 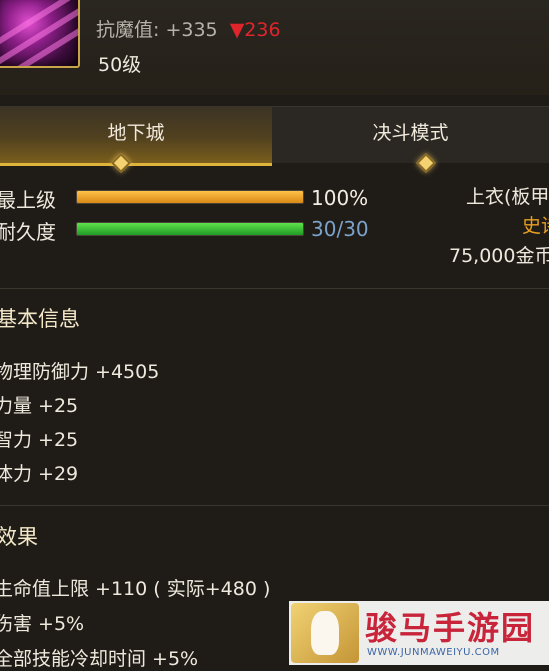 I want to click on mode-tabs: 地下城 决斗模式, so click(x=274, y=136).